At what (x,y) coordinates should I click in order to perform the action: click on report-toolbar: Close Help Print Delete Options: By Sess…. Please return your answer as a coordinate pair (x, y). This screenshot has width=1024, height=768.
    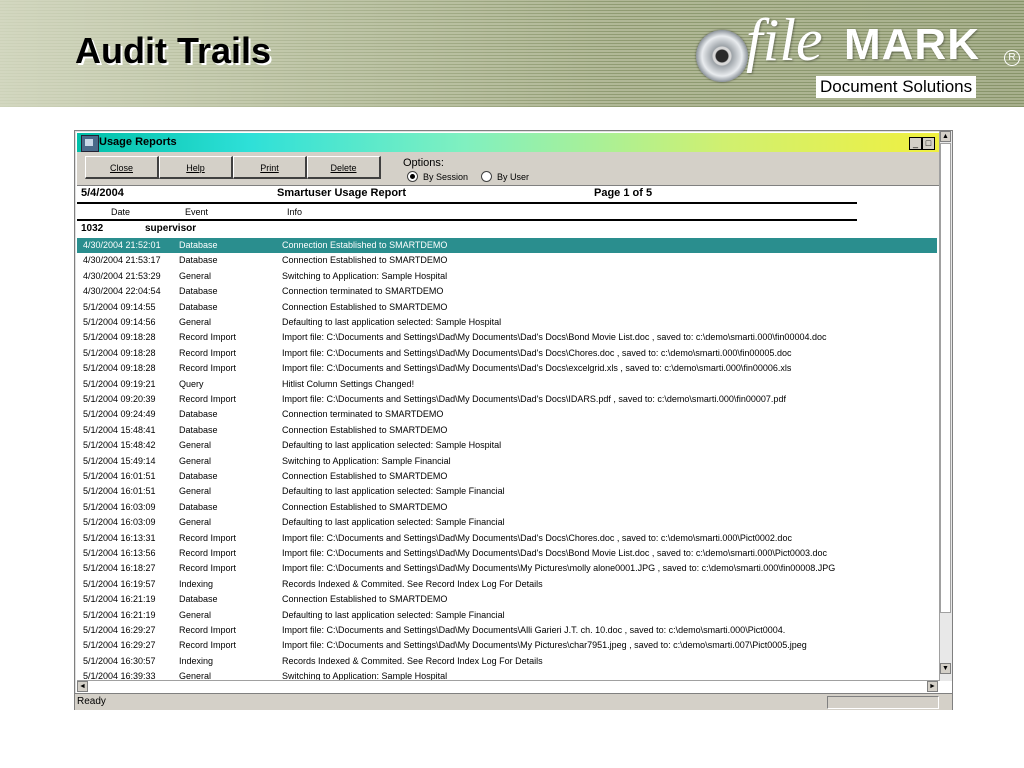
    Looking at the image, I should click on (508, 169).